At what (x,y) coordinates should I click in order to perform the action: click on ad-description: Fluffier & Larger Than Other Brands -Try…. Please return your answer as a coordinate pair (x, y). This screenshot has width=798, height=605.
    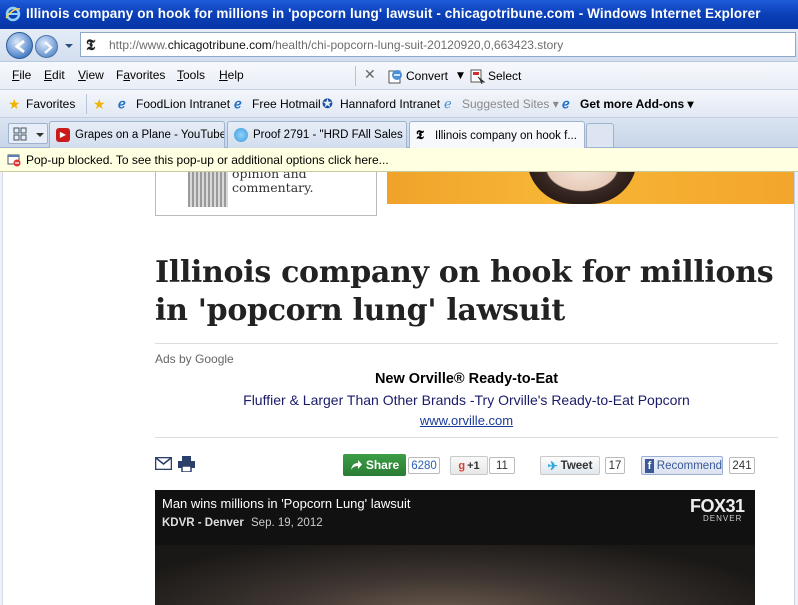
    Looking at the image, I should click on (466, 400).